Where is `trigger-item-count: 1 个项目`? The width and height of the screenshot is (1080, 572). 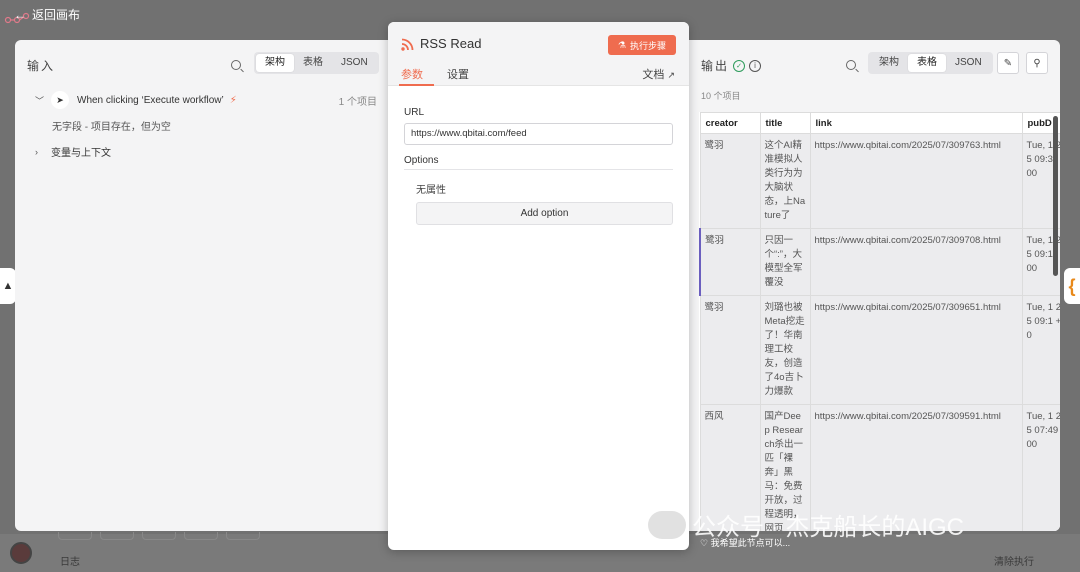 trigger-item-count: 1 个项目 is located at coordinates (357, 102).